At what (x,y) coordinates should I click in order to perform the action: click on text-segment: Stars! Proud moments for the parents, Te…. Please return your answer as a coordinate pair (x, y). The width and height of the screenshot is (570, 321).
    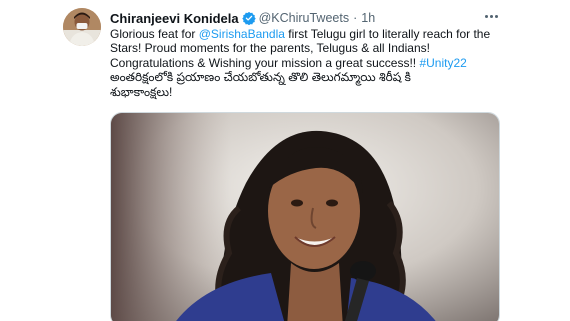
    Looking at the image, I should click on (270, 48).